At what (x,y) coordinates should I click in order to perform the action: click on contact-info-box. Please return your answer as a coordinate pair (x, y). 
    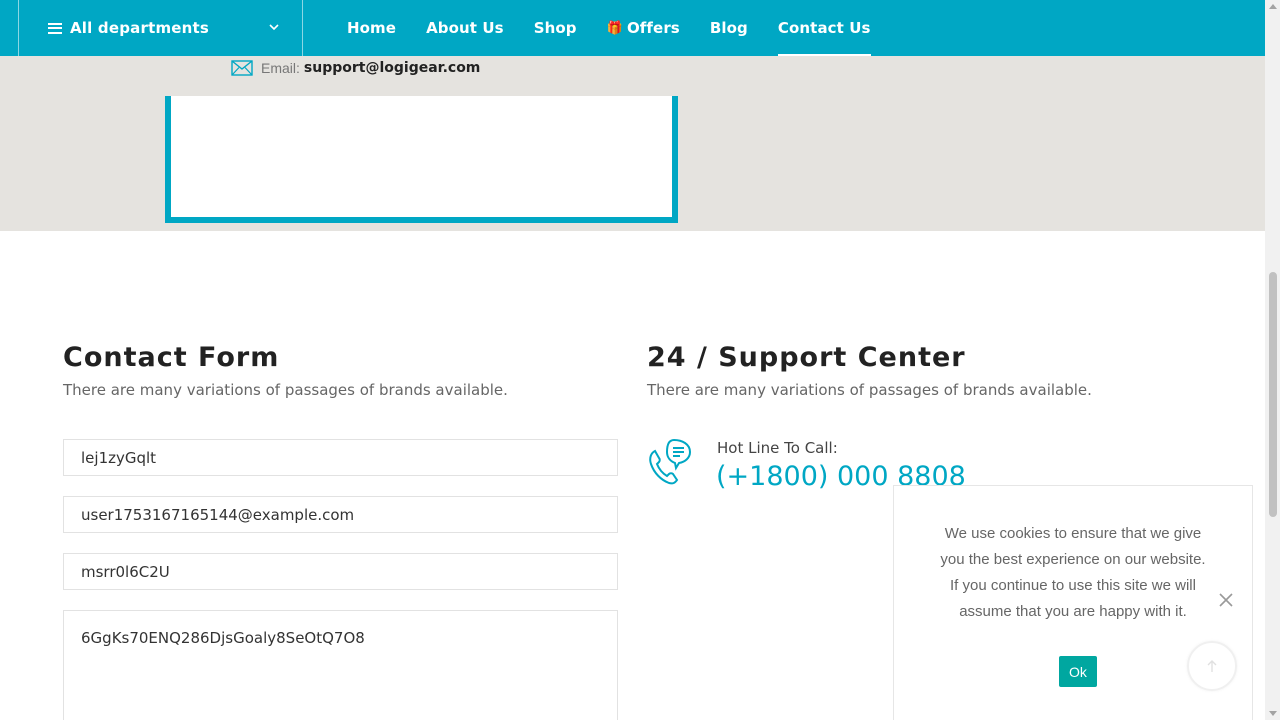
    Looking at the image, I should click on (421, 159).